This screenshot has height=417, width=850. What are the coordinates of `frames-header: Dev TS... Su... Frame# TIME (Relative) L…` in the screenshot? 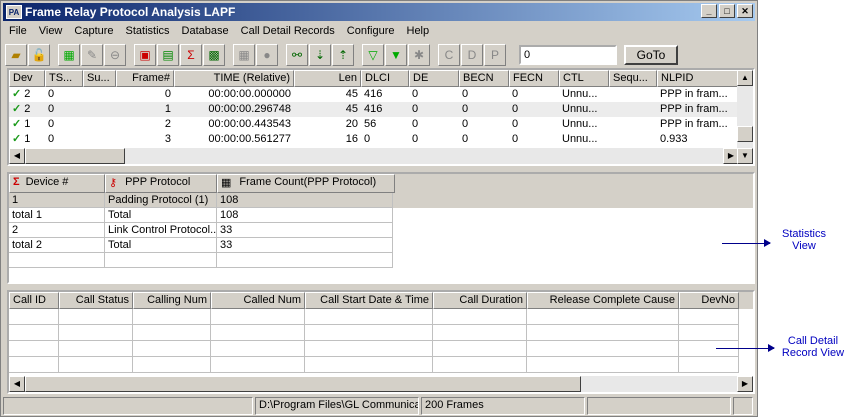 It's located at (381, 78).